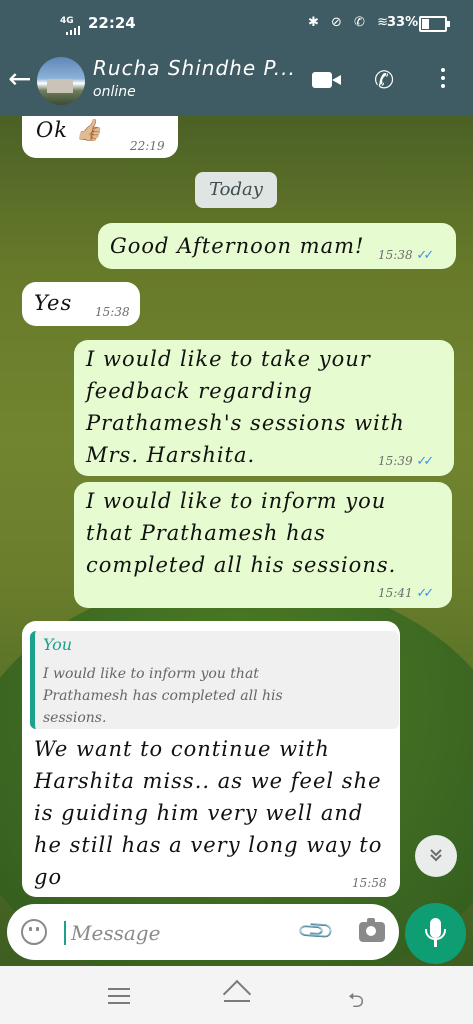  What do you see at coordinates (58, 644) in the screenshot?
I see `quoted-author: You` at bounding box center [58, 644].